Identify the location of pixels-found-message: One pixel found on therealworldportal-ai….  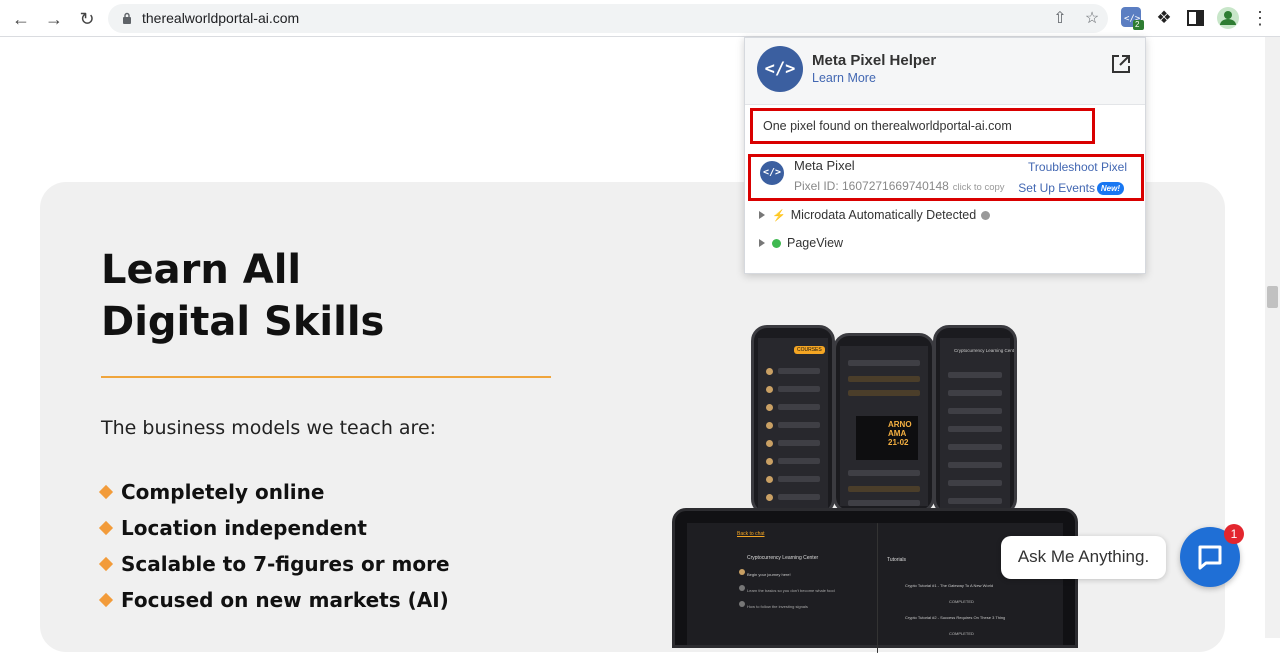
(922, 126).